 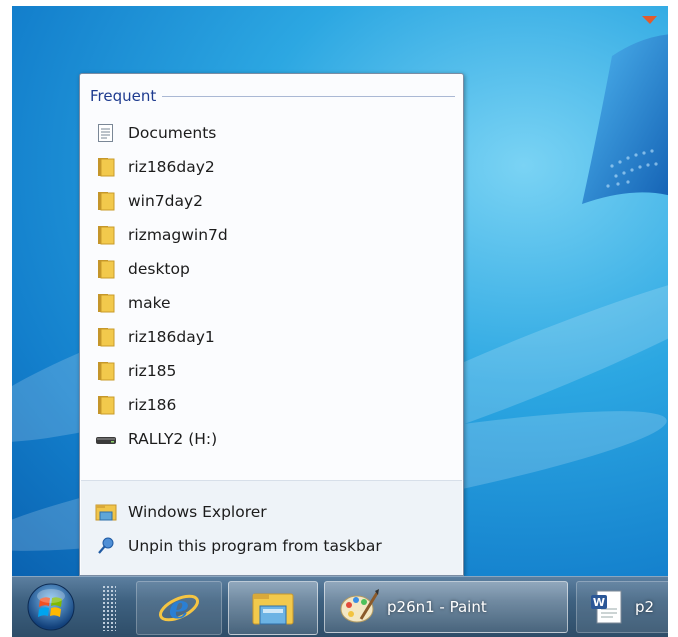 I want to click on tasks-divider, so click(x=271, y=480).